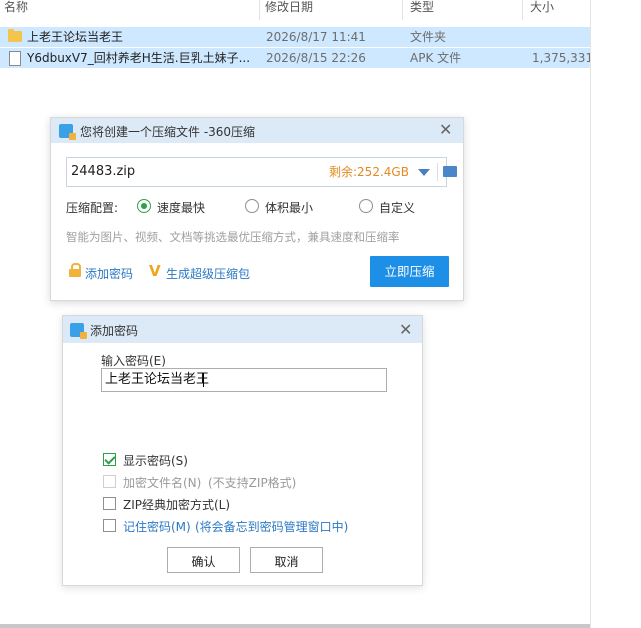  I want to click on cancel-button: 取消, so click(286, 560).